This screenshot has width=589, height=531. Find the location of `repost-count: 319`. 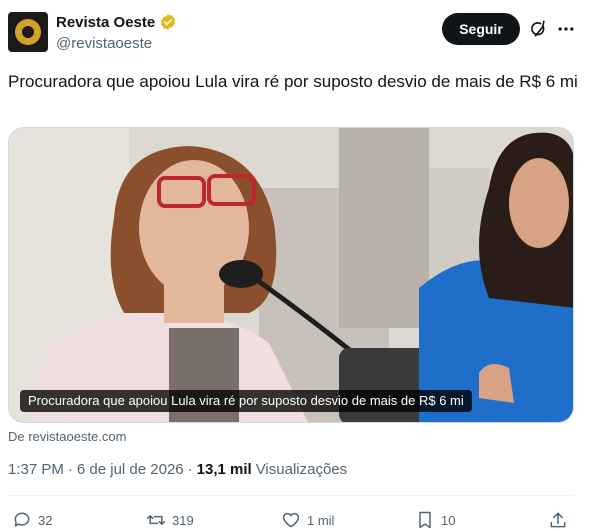

repost-count: 319 is located at coordinates (183, 520).